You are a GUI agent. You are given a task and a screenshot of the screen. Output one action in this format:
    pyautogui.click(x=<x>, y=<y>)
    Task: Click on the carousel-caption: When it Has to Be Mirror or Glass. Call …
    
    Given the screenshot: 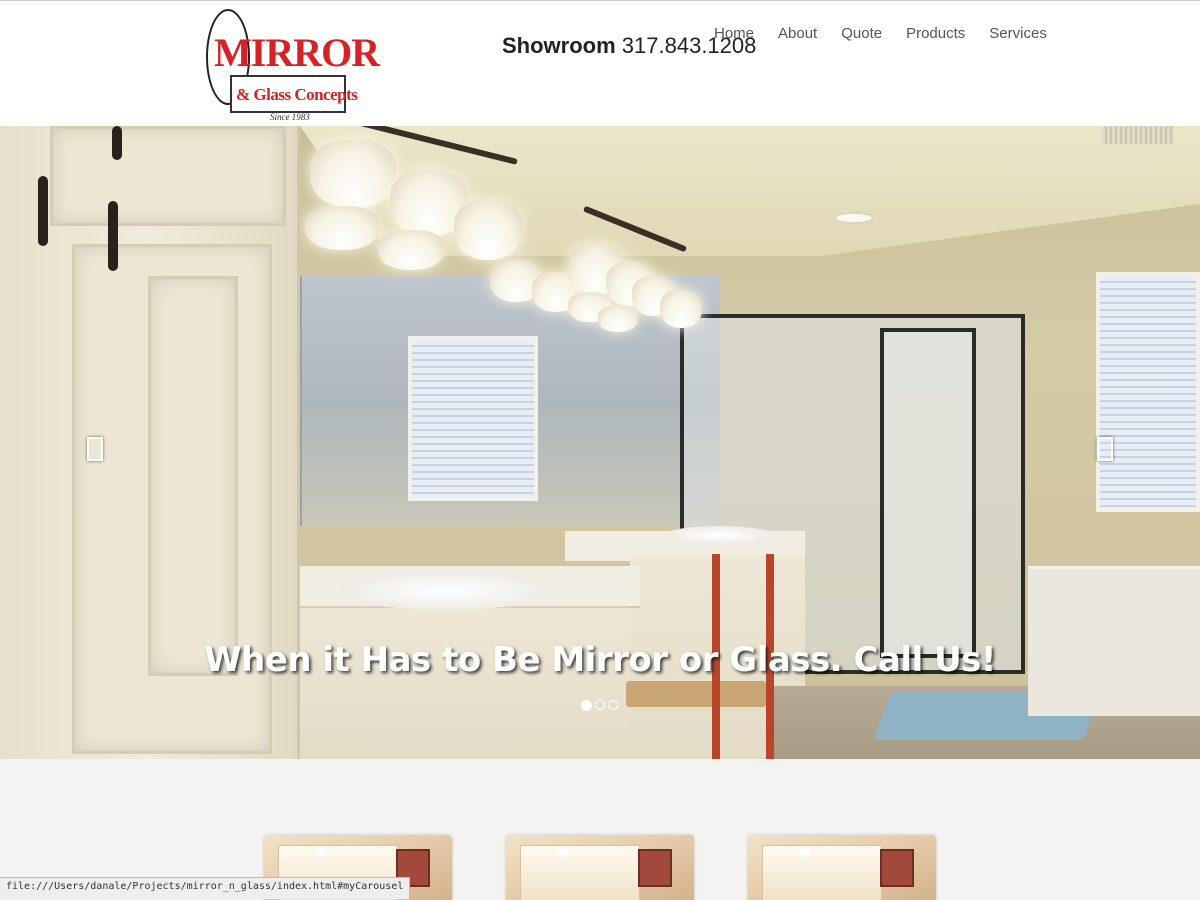 What is the action you would take?
    pyautogui.click(x=600, y=660)
    